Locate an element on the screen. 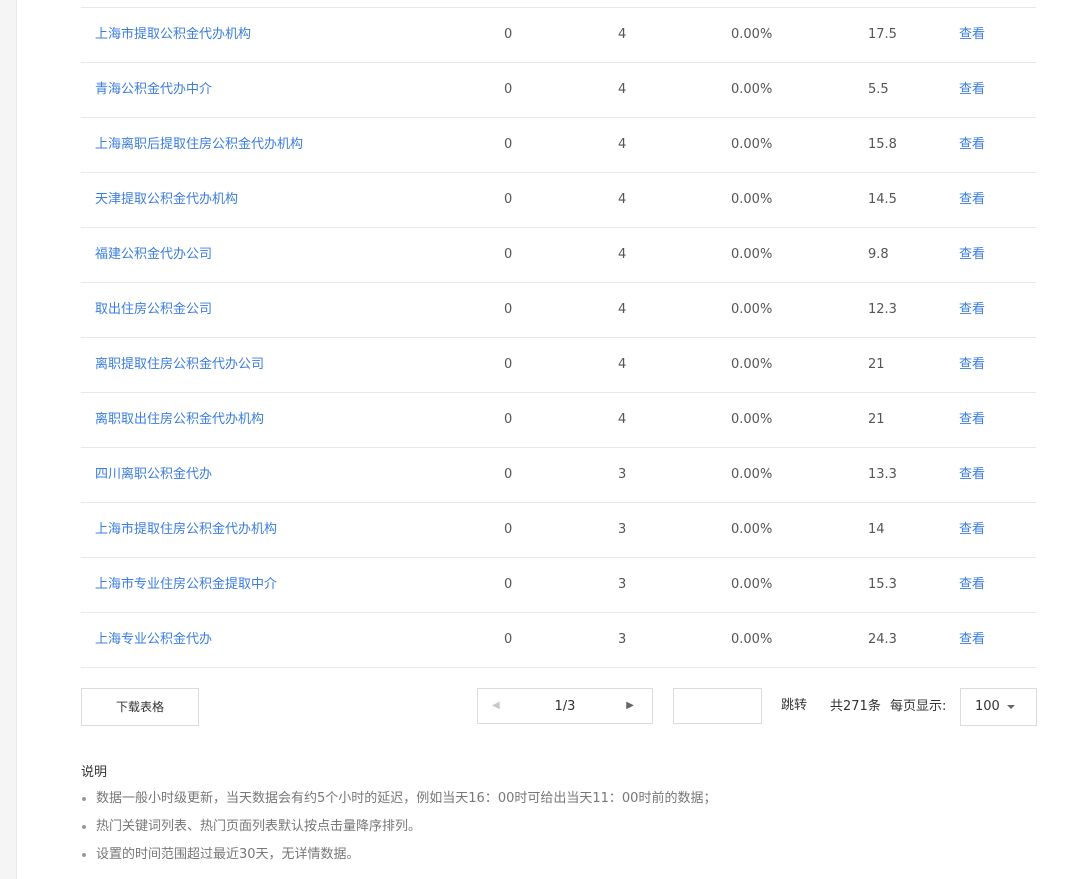 The image size is (1070, 879). pagination: ◀ 1/3 ▶ is located at coordinates (565, 706).